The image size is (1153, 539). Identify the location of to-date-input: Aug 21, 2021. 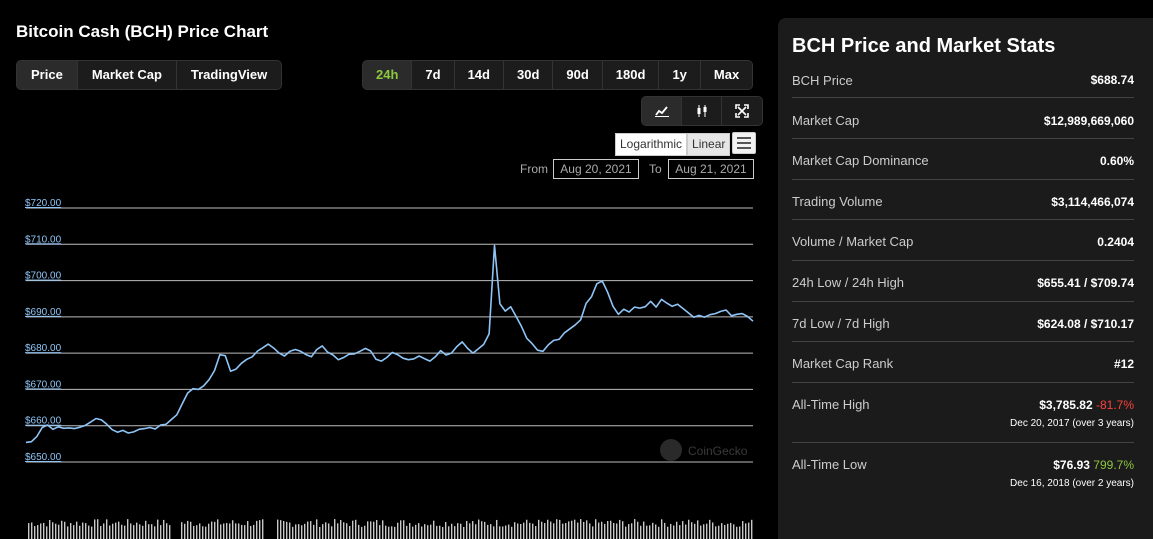
(711, 169).